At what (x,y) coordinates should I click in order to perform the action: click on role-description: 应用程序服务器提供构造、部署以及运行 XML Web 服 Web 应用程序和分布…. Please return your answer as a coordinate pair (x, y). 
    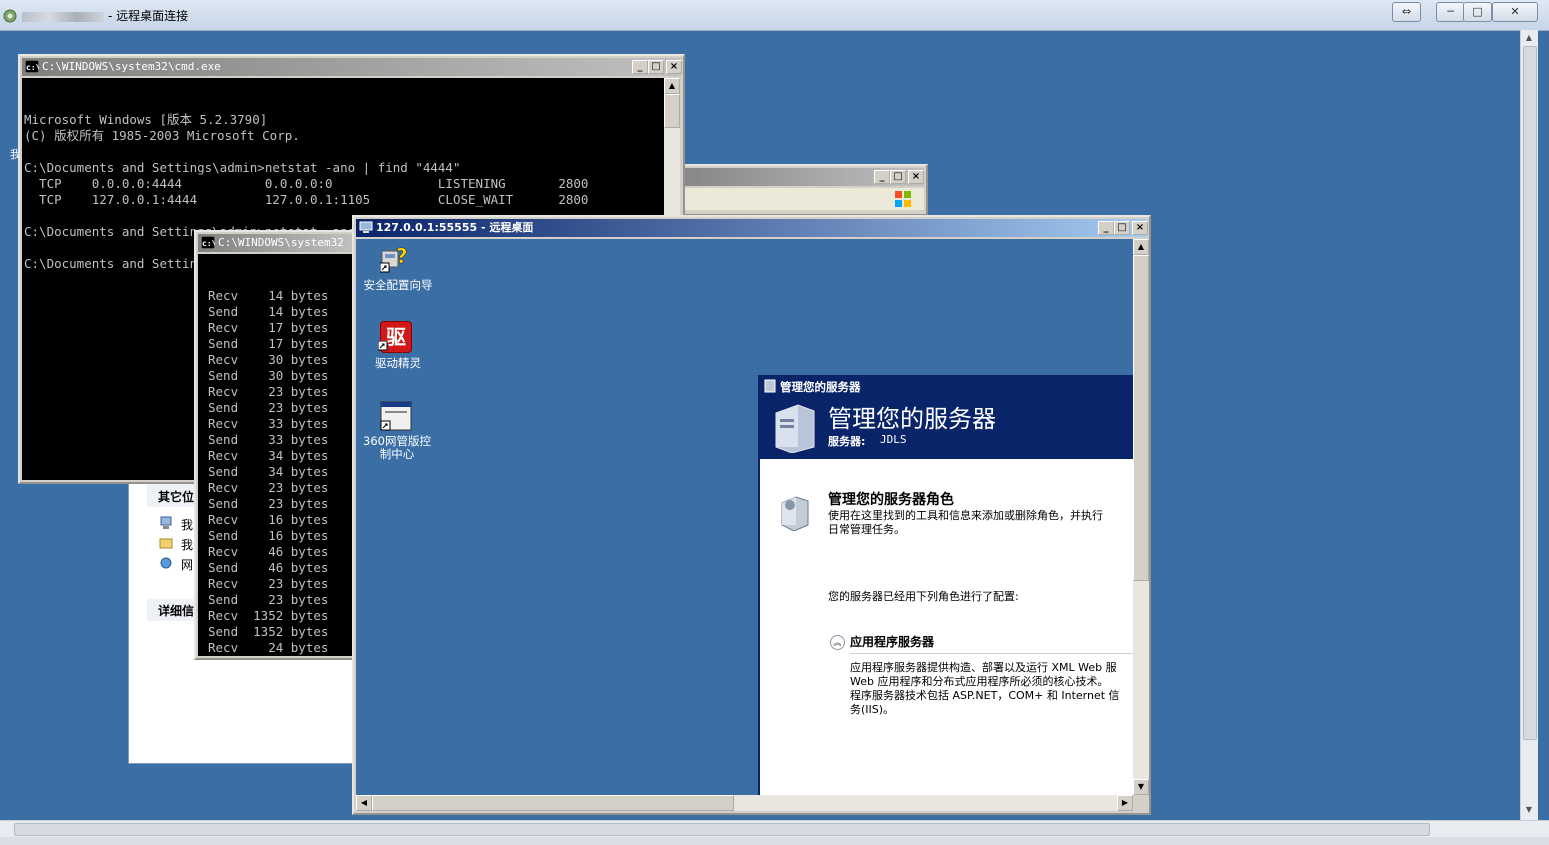
    Looking at the image, I should click on (985, 688).